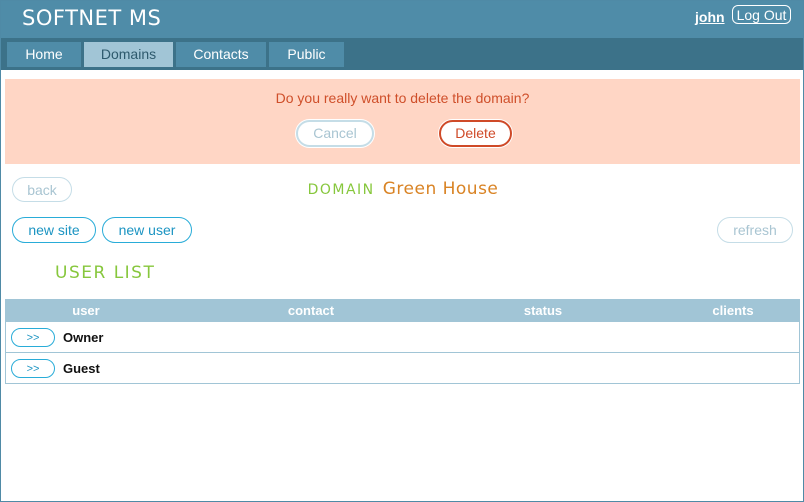  I want to click on logout-button: Log Out, so click(761, 14).